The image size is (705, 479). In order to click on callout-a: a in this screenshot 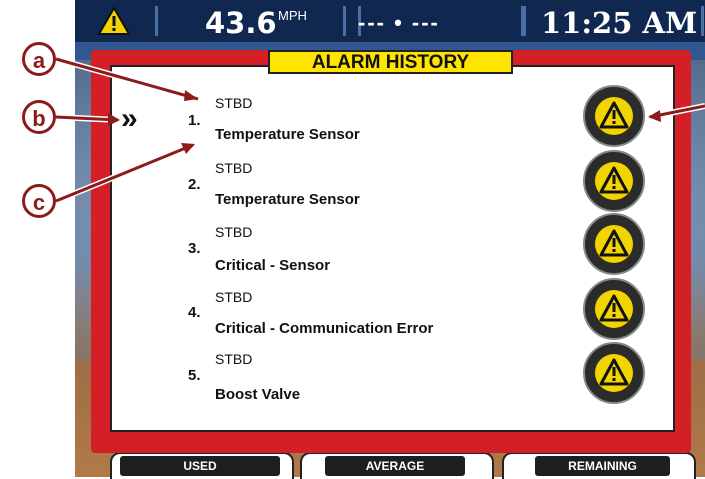, I will do `click(39, 59)`.